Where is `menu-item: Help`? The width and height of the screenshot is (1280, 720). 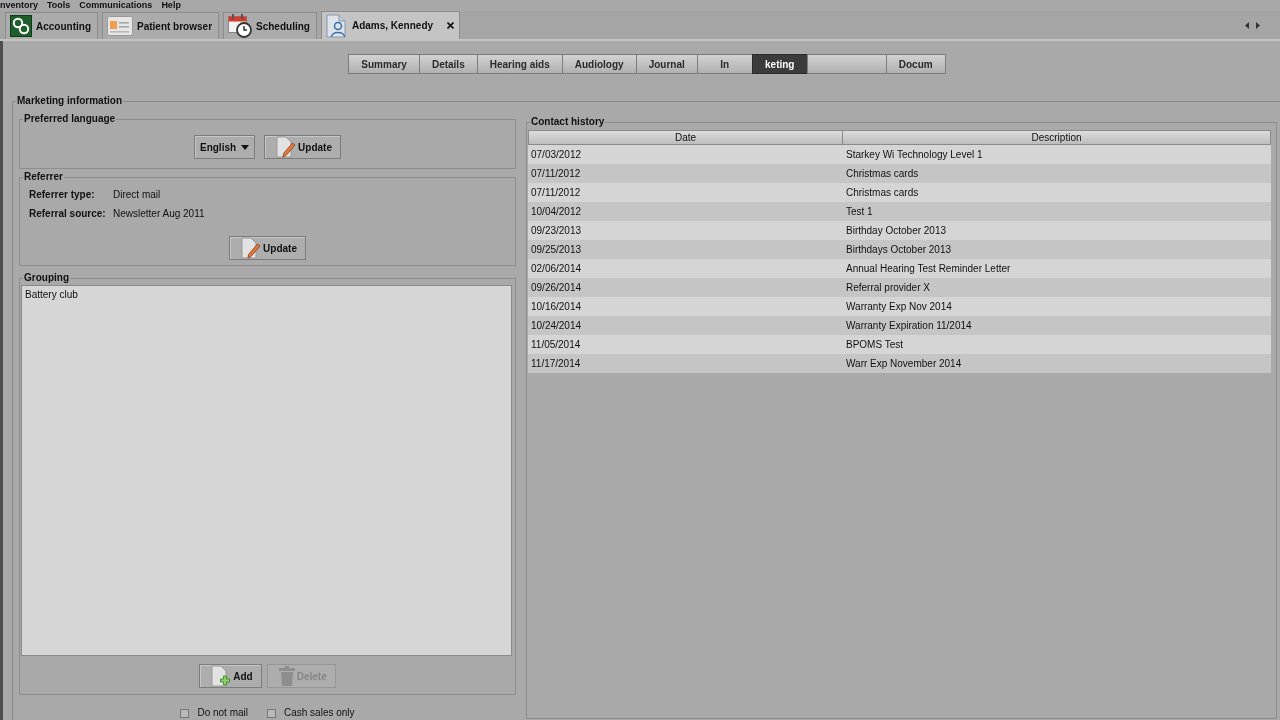 menu-item: Help is located at coordinates (170, 5).